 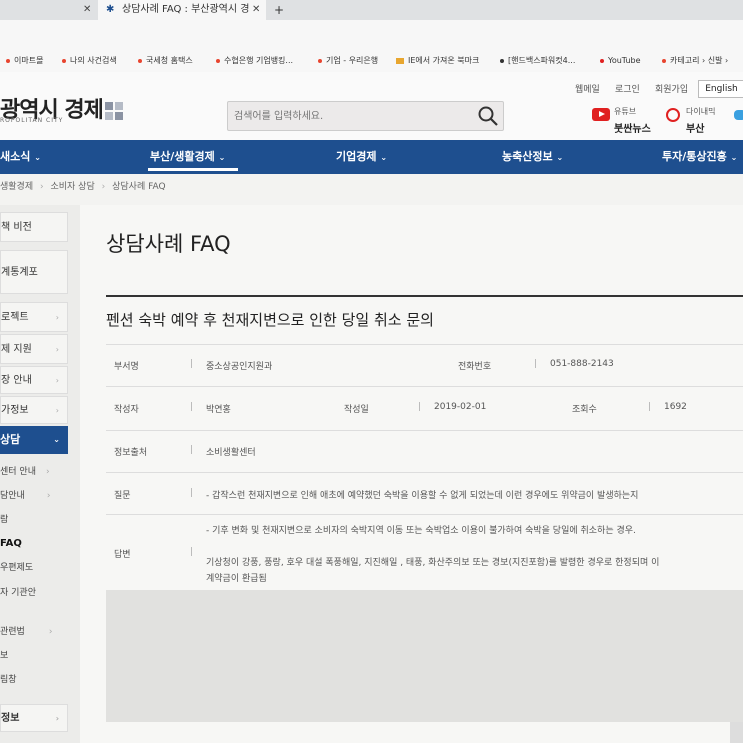 I want to click on sidebar-item: 정보 ›, so click(x=34, y=718).